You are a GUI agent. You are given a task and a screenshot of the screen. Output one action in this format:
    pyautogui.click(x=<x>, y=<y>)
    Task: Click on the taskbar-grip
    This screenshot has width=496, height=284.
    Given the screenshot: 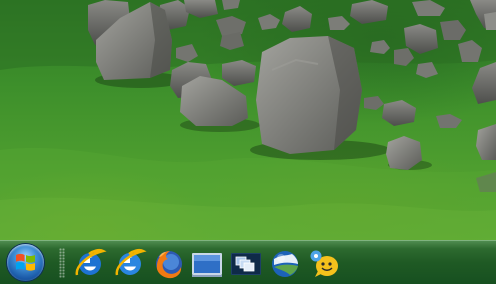 What is the action you would take?
    pyautogui.click(x=62, y=263)
    